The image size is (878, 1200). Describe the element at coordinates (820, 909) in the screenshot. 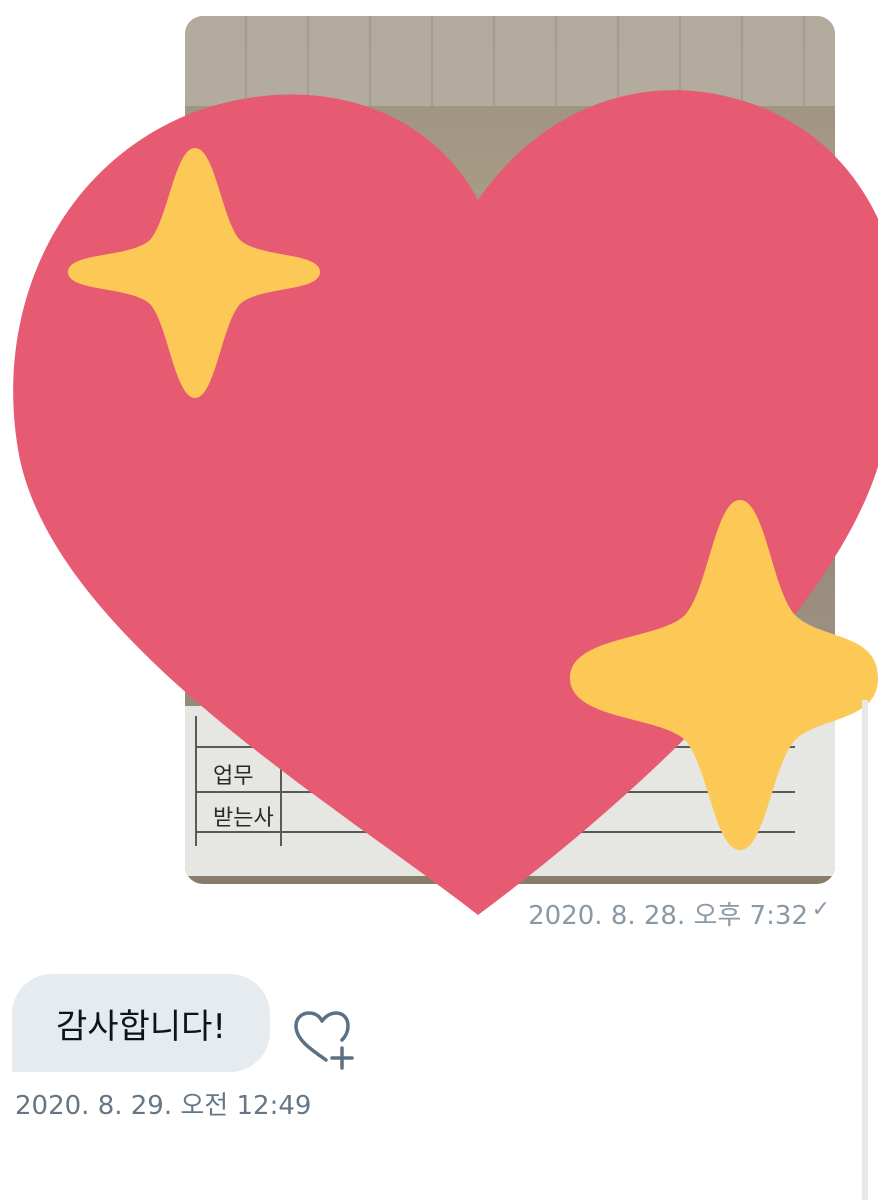

I see `check-icon: ✓` at that location.